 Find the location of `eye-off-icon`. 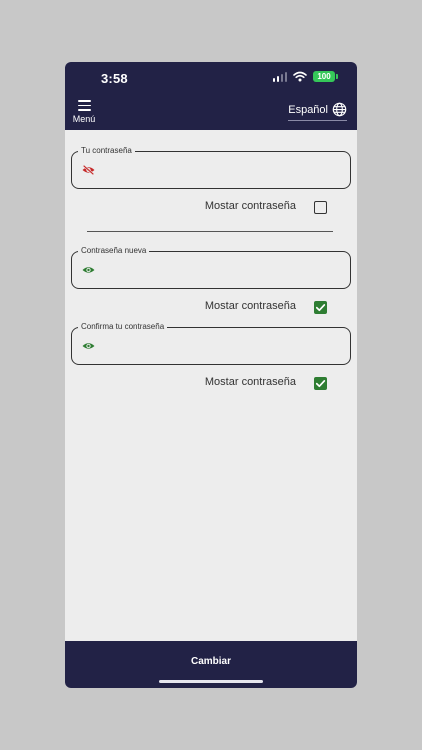

eye-off-icon is located at coordinates (88, 170).